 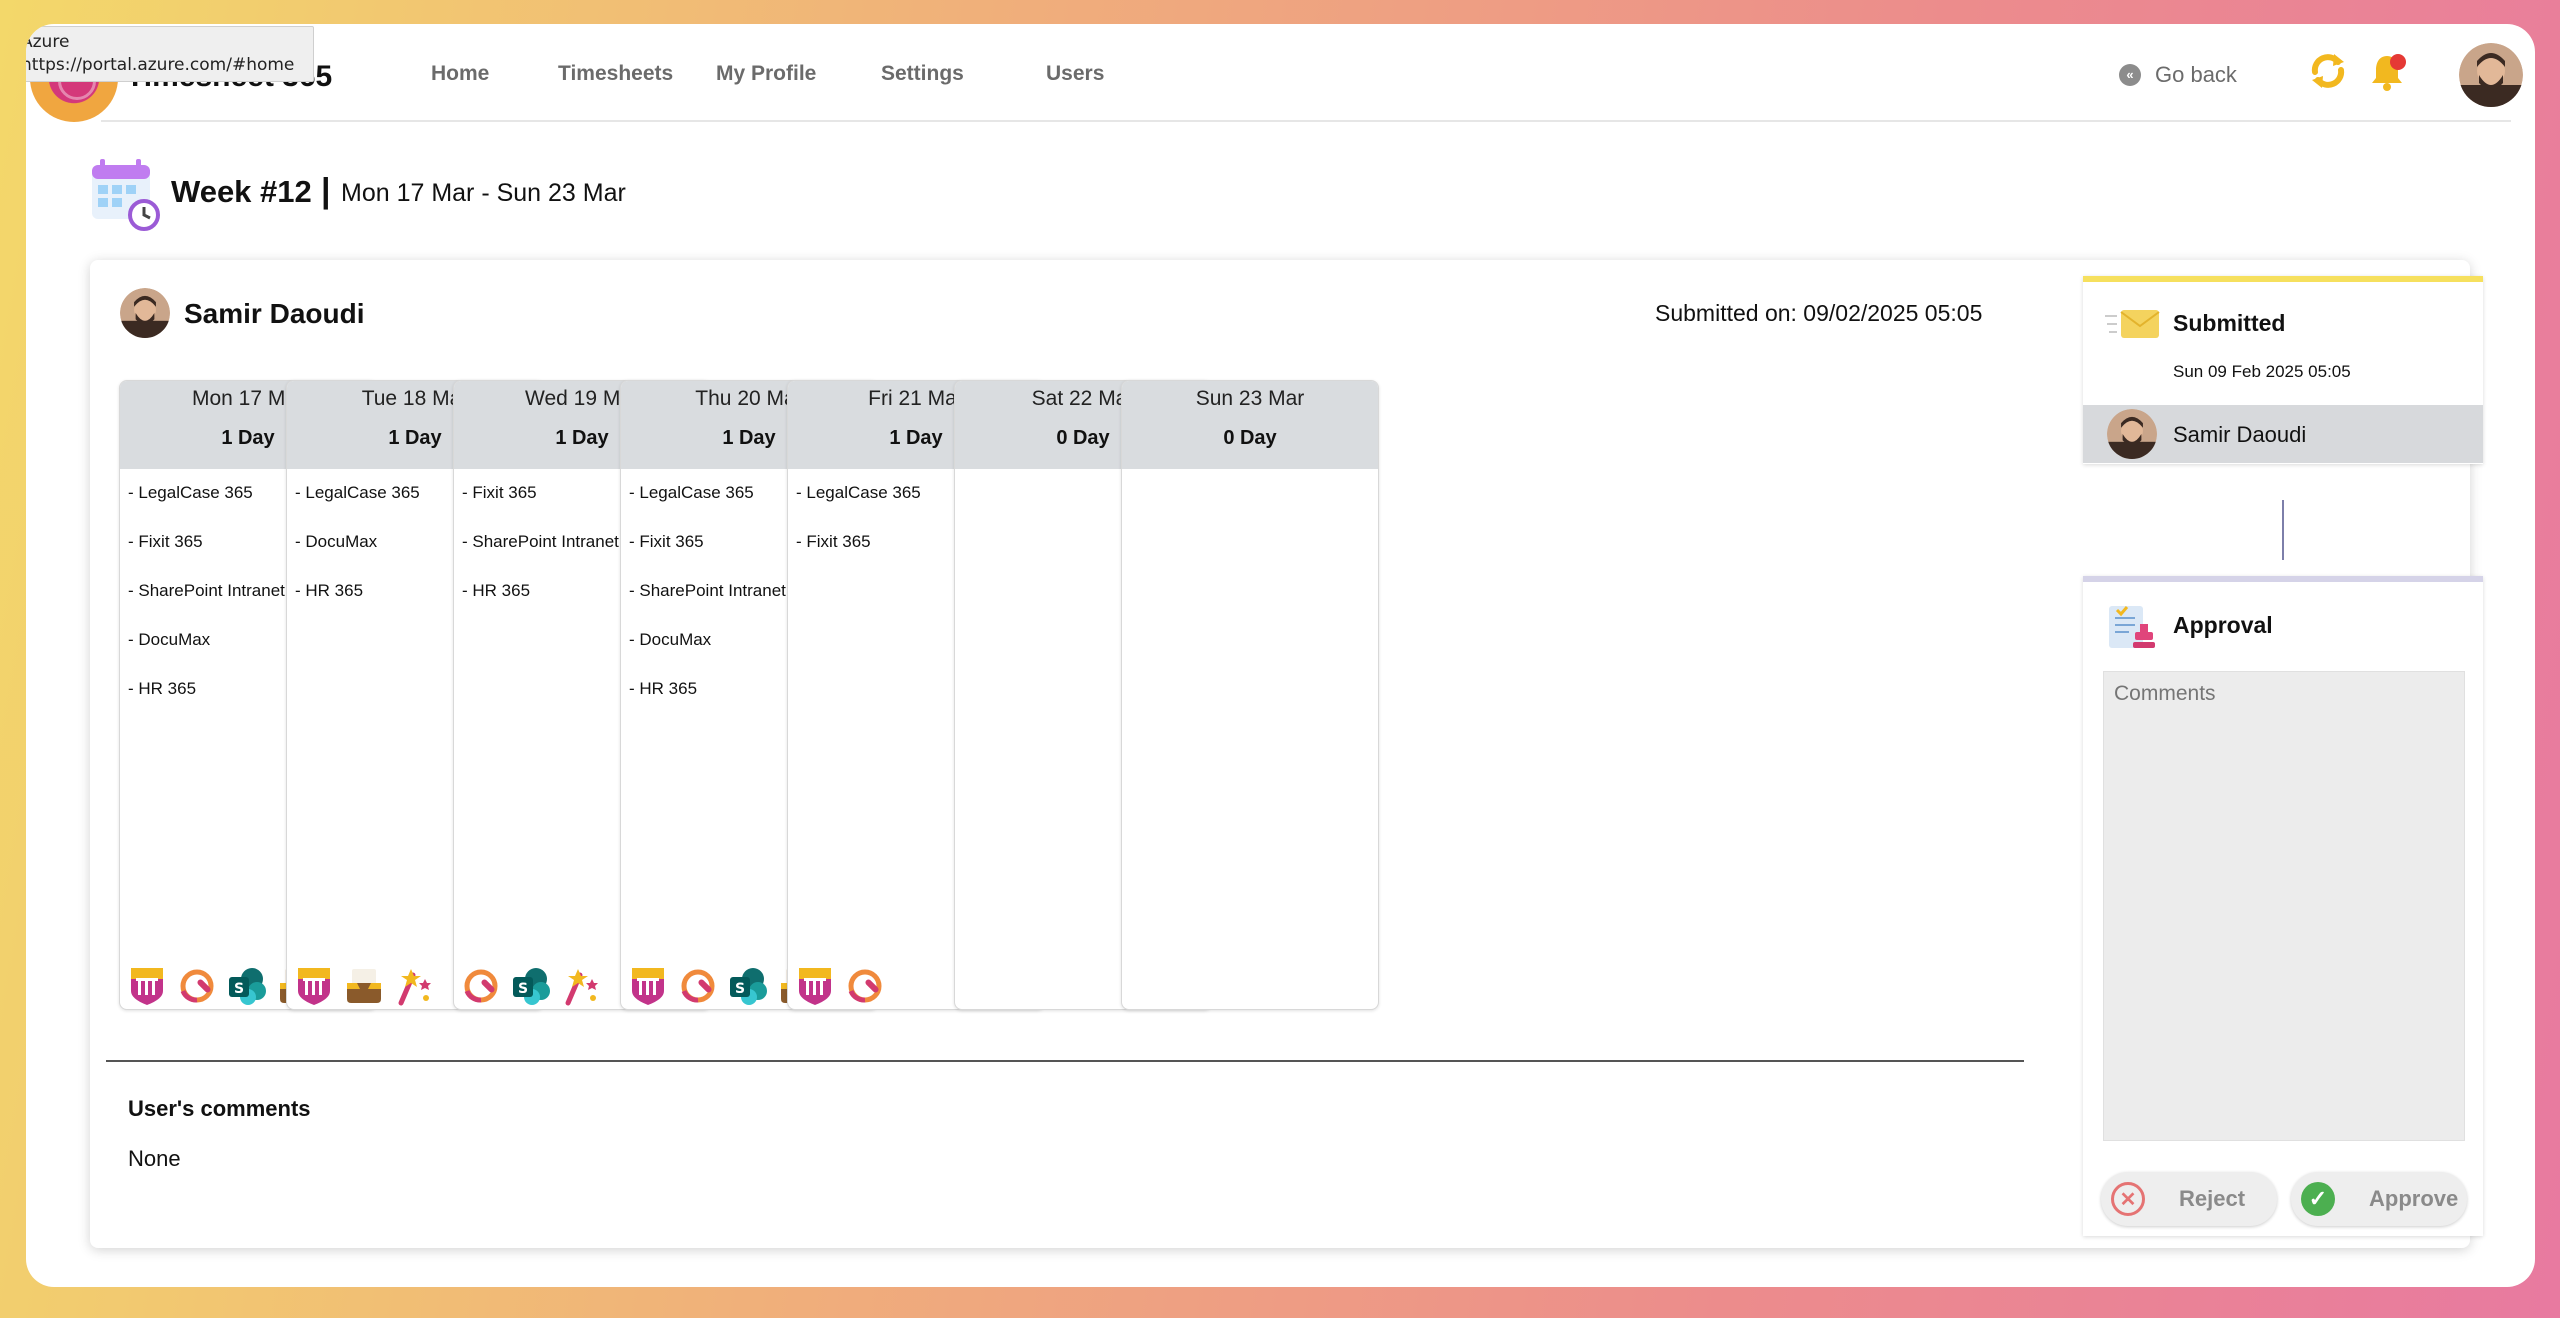 I want to click on user-comments-title: User's comments, so click(x=219, y=1108).